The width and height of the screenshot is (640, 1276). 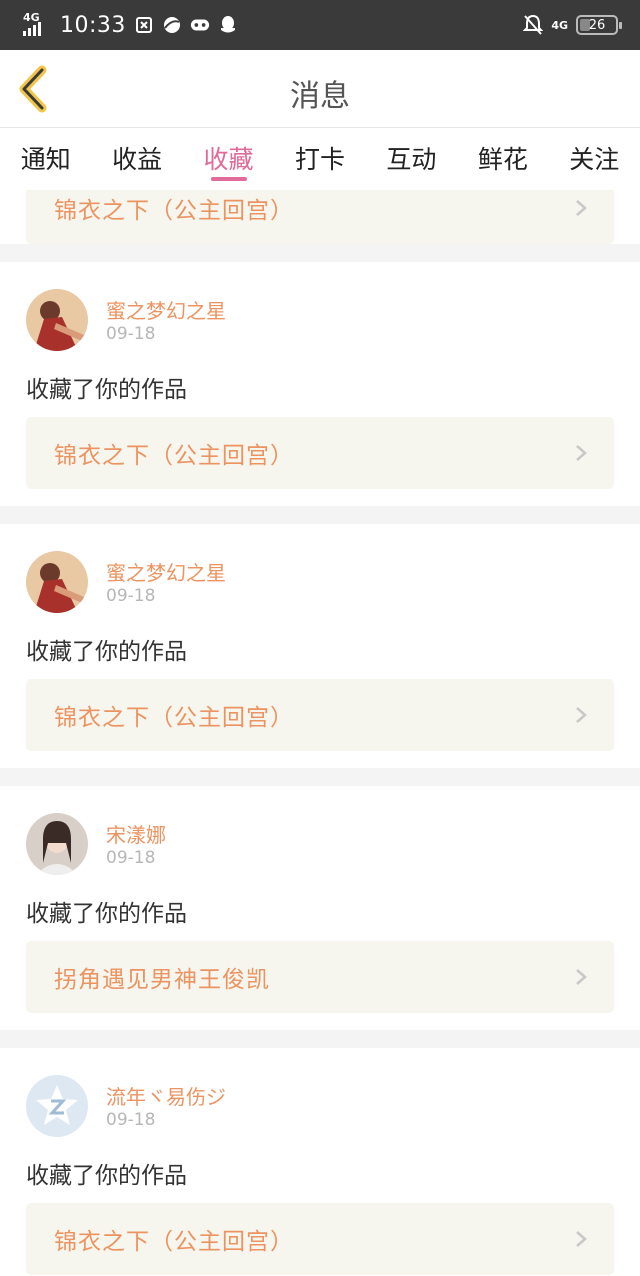 I want to click on tab-flowers: 鲜花, so click(x=502, y=159).